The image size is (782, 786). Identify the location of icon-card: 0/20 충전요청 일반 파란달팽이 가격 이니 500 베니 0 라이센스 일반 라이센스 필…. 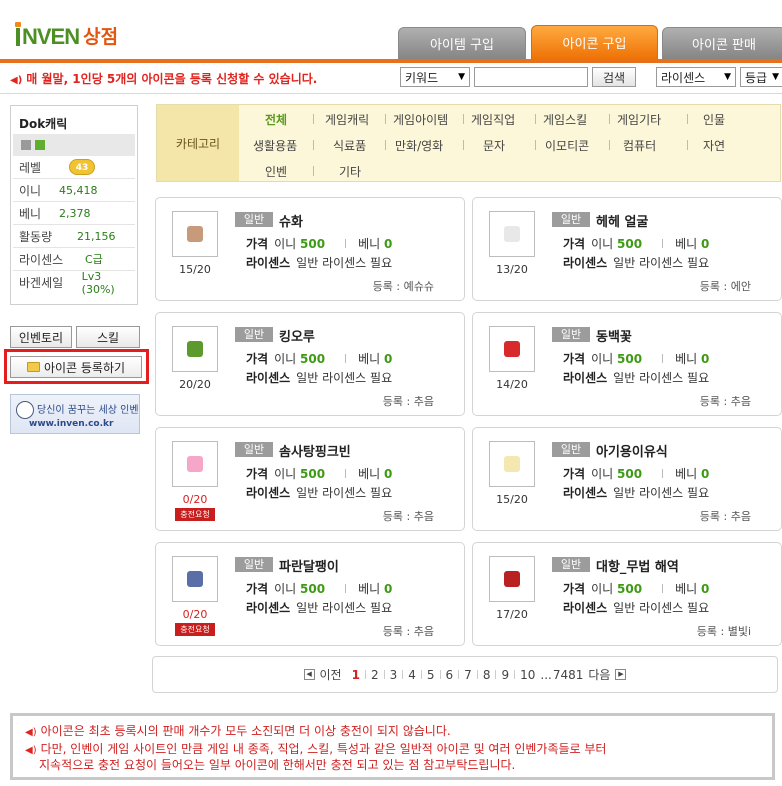
(310, 594).